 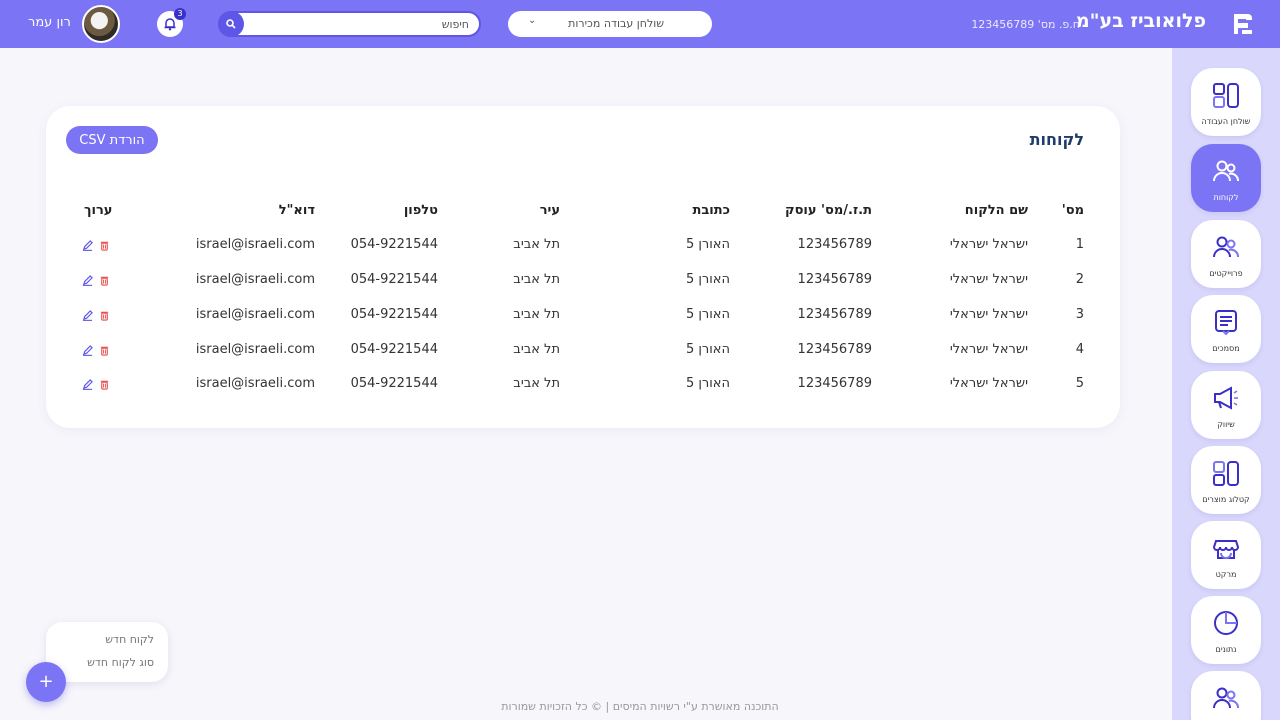 I want to click on column-header-email: דוא"ל, so click(x=297, y=210).